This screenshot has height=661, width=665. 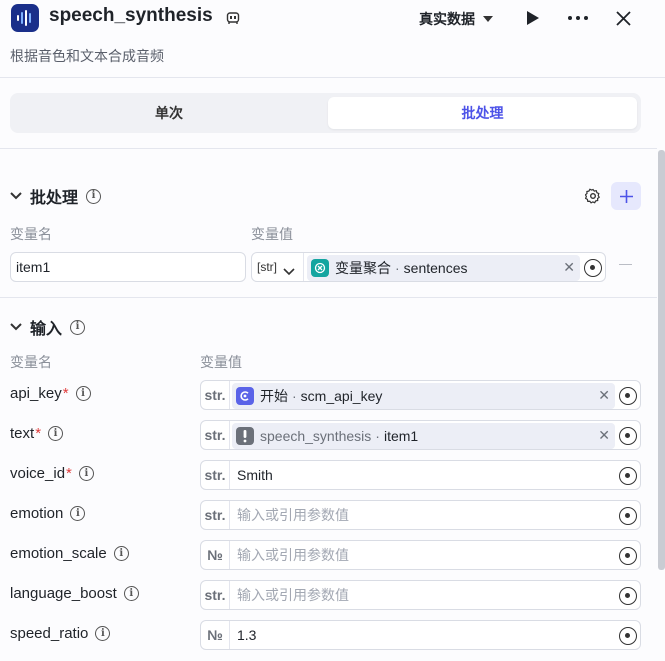 What do you see at coordinates (482, 113) in the screenshot?
I see `tab-batch: 批处理` at bounding box center [482, 113].